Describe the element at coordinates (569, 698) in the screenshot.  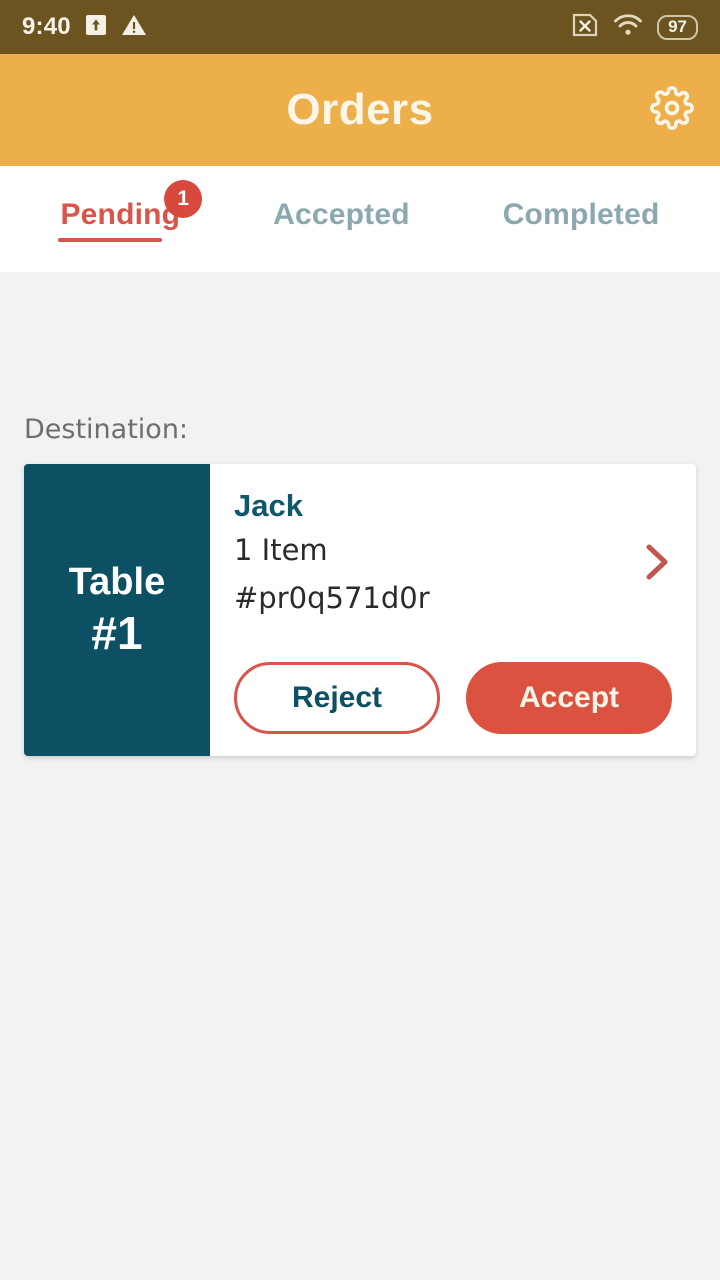
I see `accept-button: Accept` at that location.